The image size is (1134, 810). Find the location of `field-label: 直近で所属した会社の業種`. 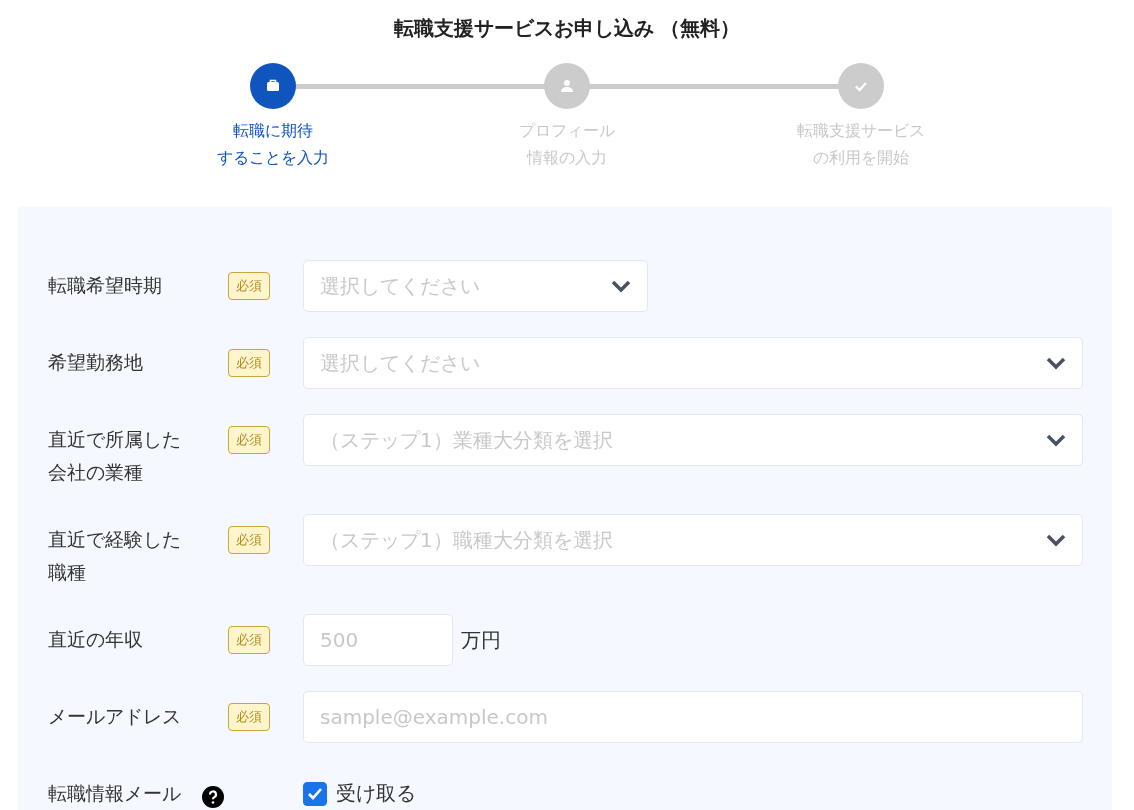

field-label: 直近で所属した会社の業種 is located at coordinates (115, 456).